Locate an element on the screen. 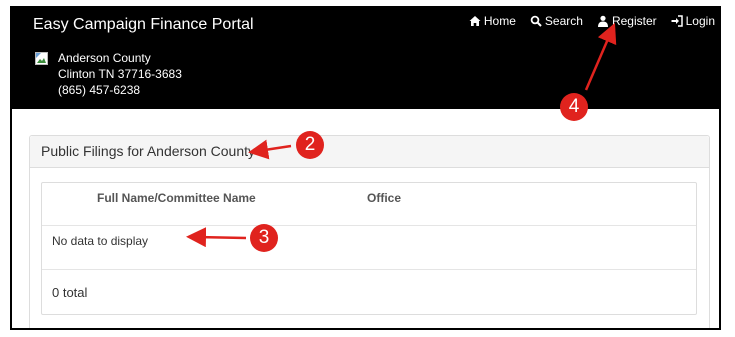 This screenshot has height=337, width=735. callout-badge-2: 2 is located at coordinates (310, 145).